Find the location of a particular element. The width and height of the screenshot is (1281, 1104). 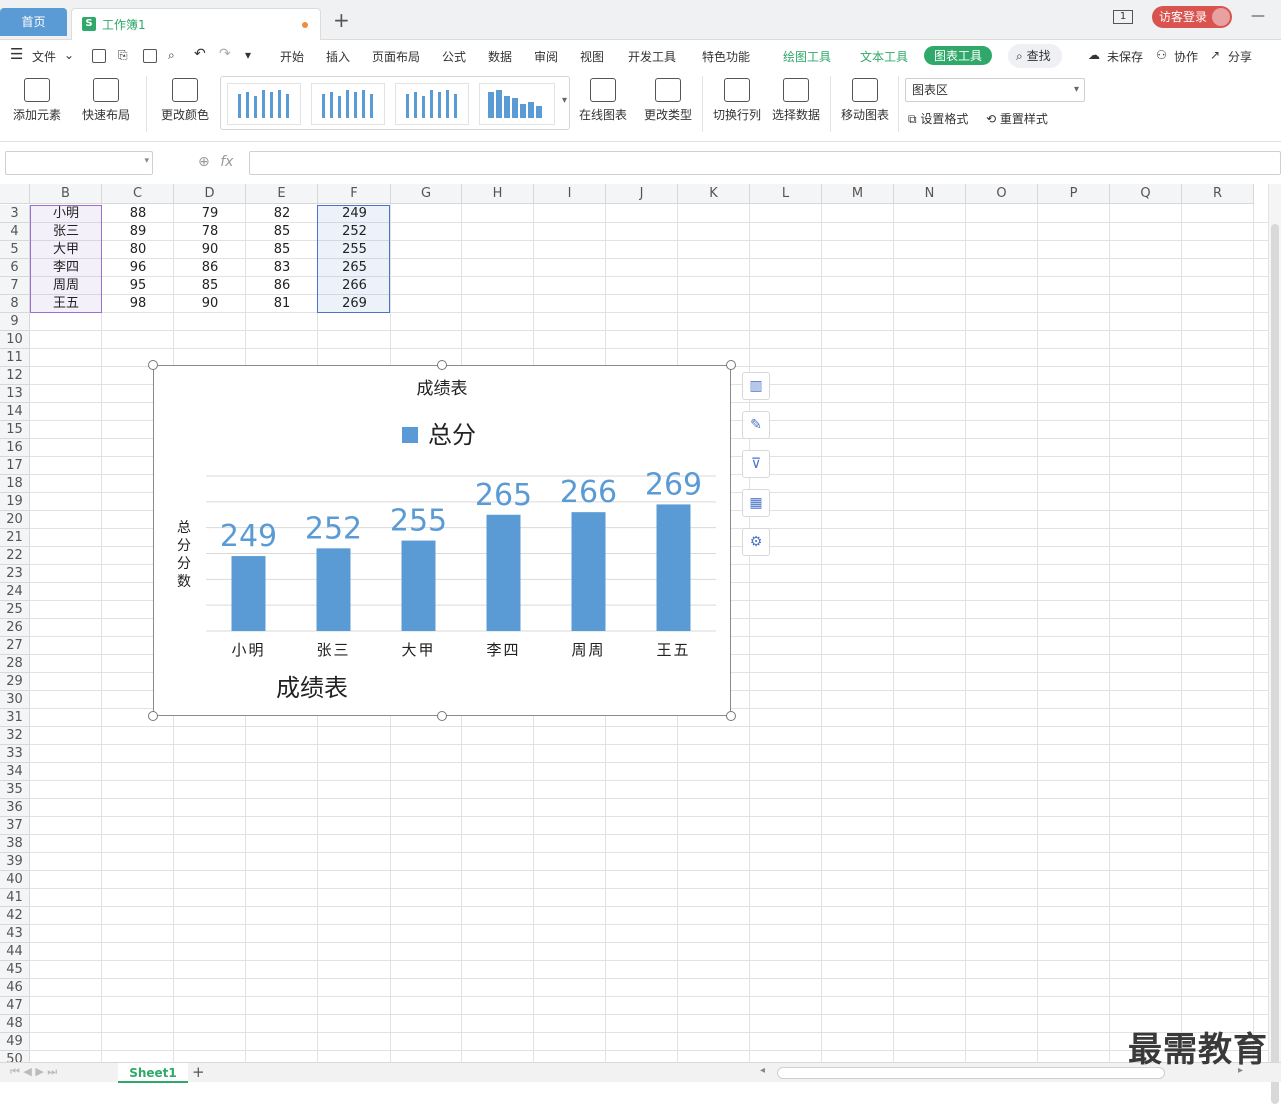

menu-file: 文件 is located at coordinates (44, 56).